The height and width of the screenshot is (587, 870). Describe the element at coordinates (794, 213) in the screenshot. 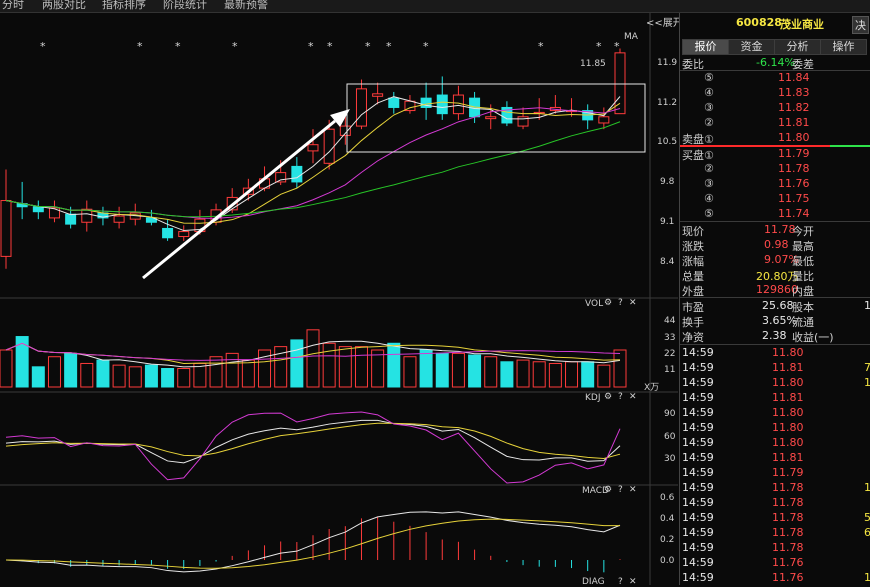

I see `bid-price: 11.74` at that location.